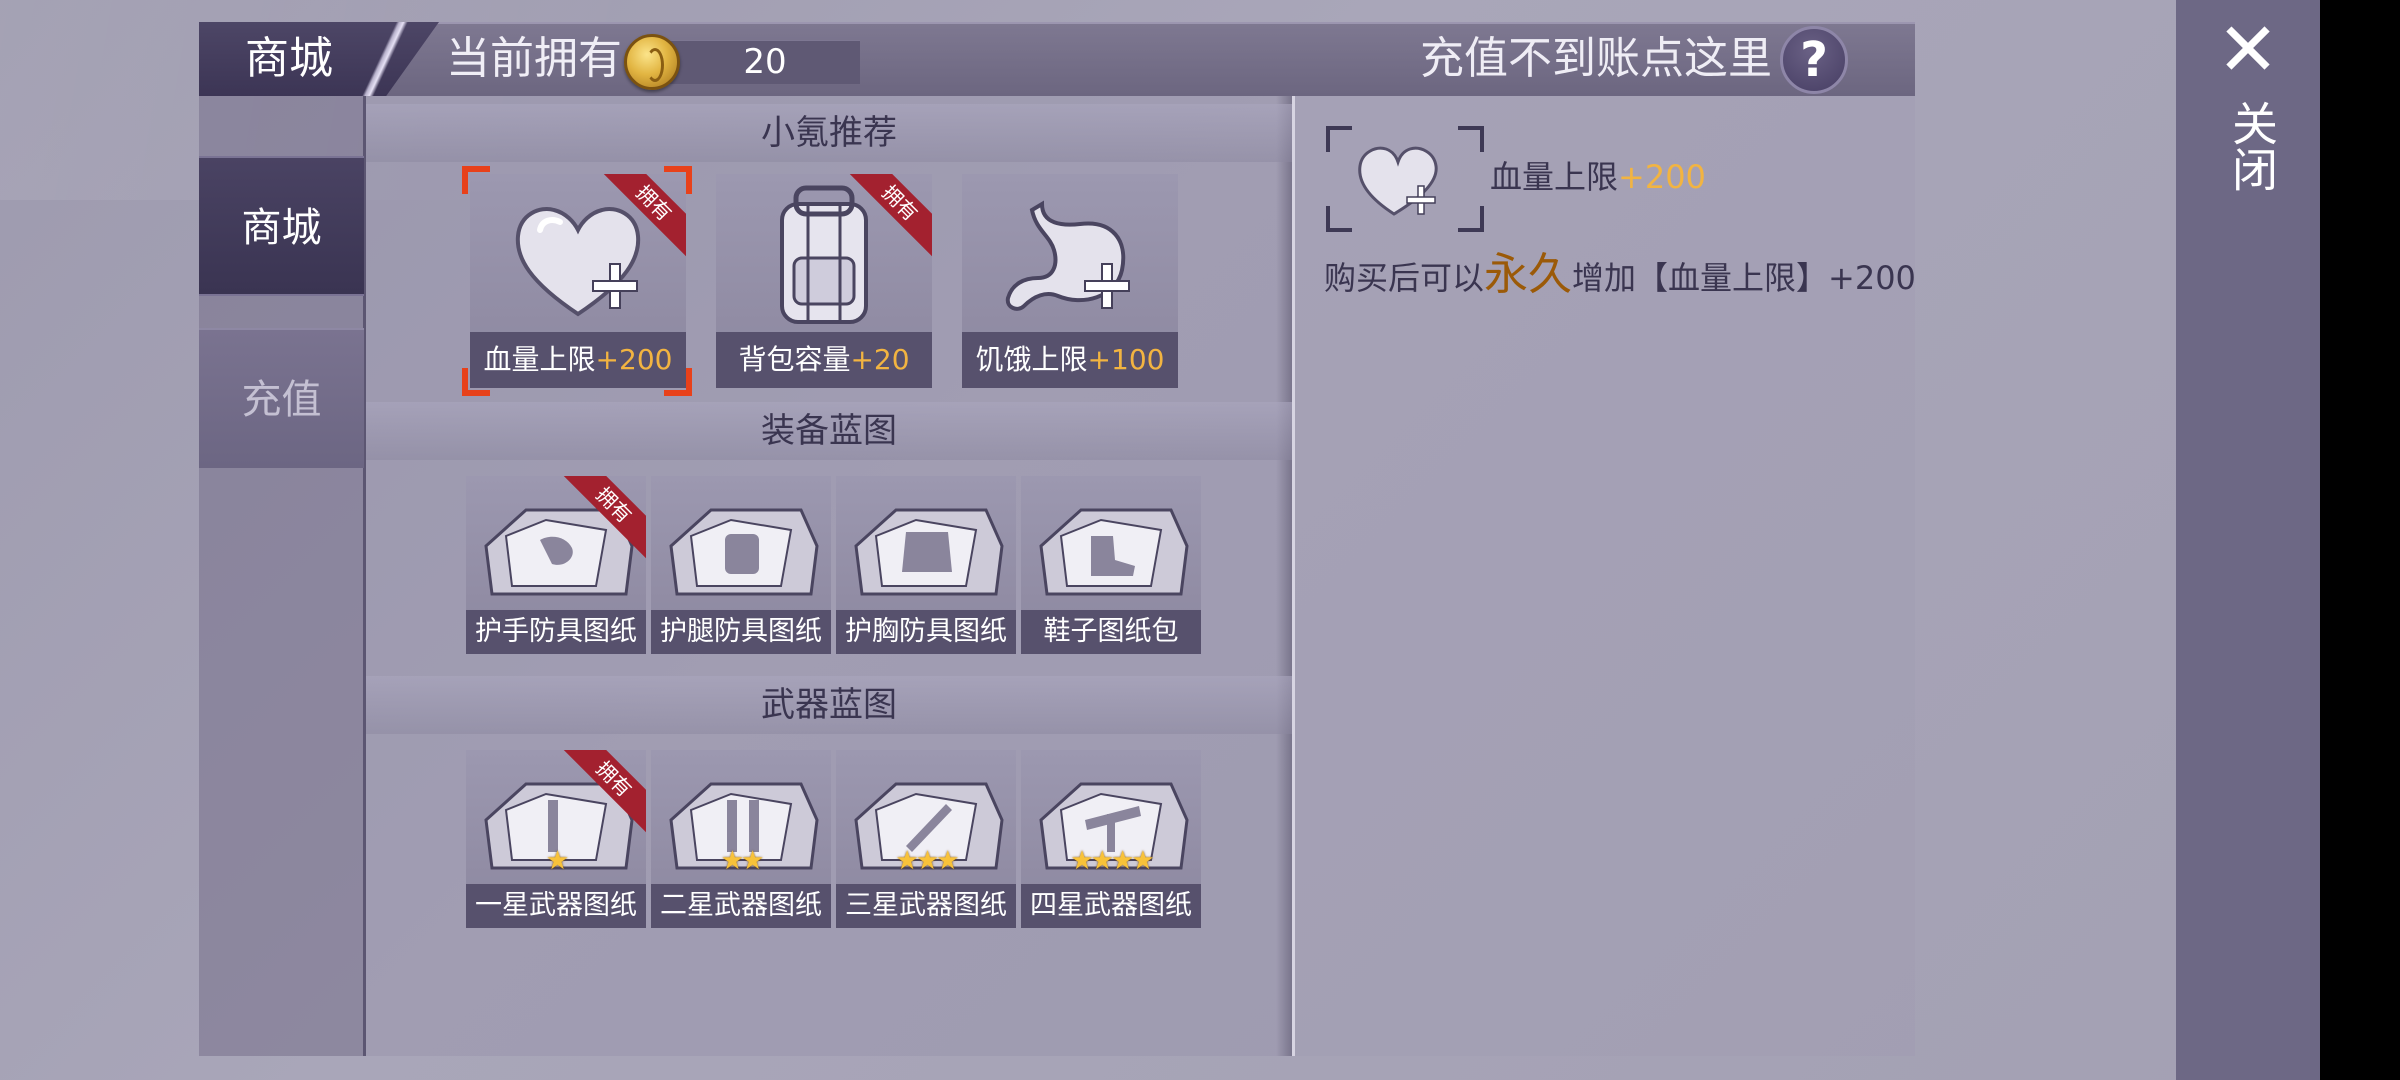 Image resolution: width=2400 pixels, height=1080 pixels. I want to click on item-card-hunger-max: 饥饿上限+100, so click(1070, 281).